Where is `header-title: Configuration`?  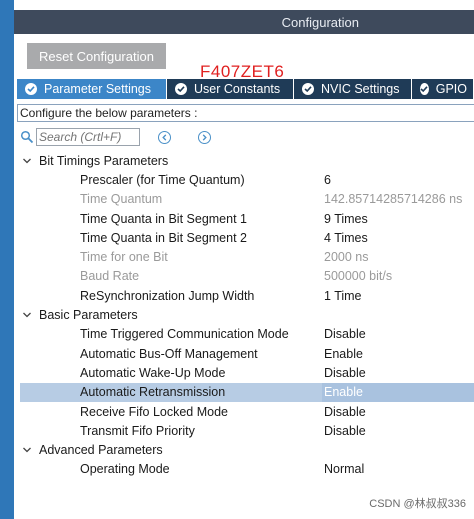 header-title: Configuration is located at coordinates (320, 22).